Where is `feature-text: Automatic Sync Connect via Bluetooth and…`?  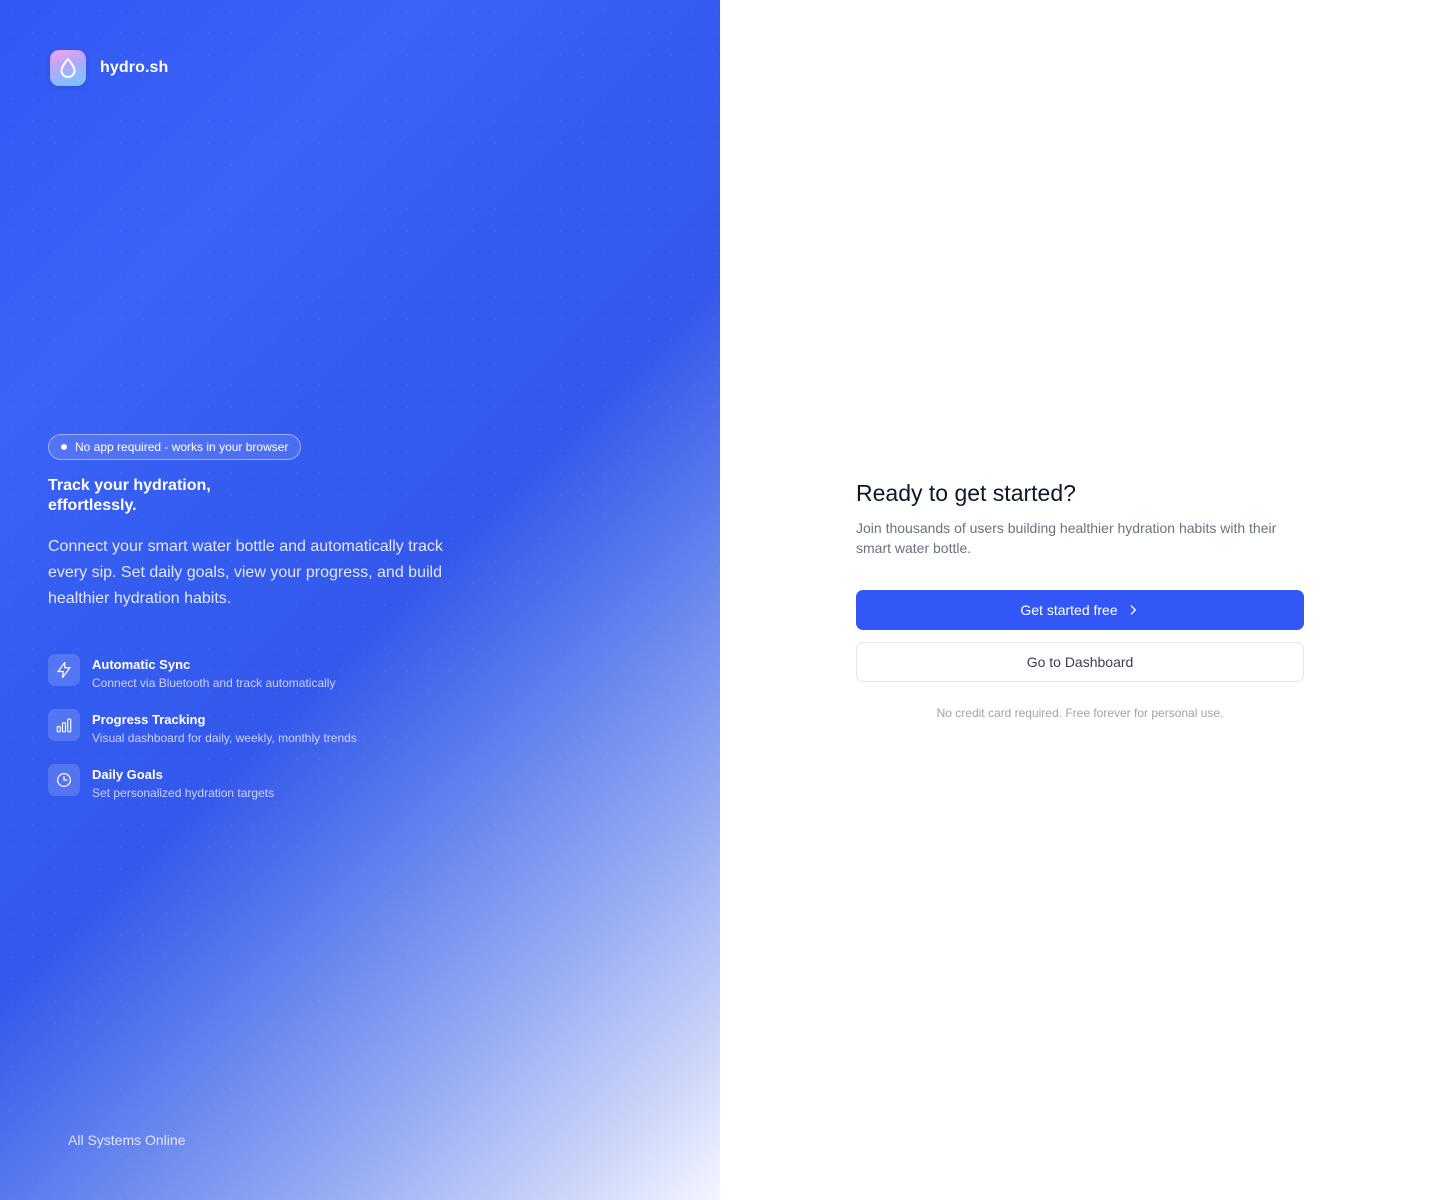 feature-text: Automatic Sync Connect via Bluetooth and… is located at coordinates (213, 672).